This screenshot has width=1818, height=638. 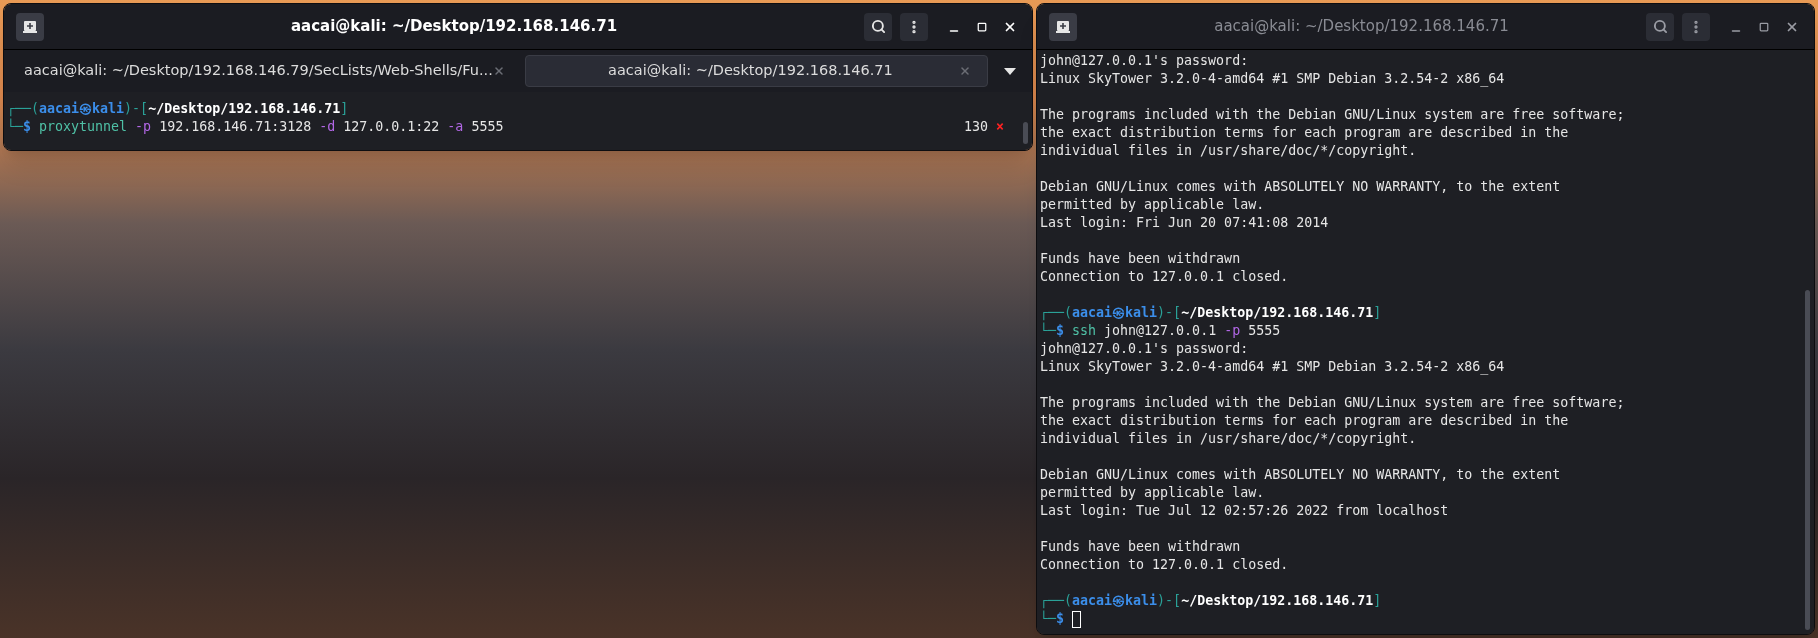 What do you see at coordinates (255, 127) in the screenshot?
I see `prompt-line: └─$ proxytunnel -p 192.168.146.71:3128 -d 127.0.0.1:22 -a 5555` at bounding box center [255, 127].